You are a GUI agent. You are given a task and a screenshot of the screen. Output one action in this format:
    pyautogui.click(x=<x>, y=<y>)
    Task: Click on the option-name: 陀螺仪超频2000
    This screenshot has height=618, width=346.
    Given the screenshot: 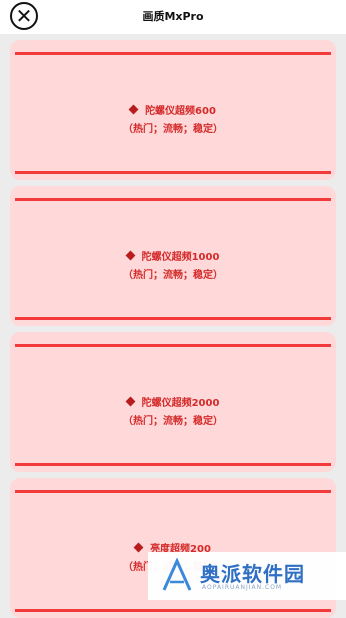 What is the action you would take?
    pyautogui.click(x=180, y=403)
    